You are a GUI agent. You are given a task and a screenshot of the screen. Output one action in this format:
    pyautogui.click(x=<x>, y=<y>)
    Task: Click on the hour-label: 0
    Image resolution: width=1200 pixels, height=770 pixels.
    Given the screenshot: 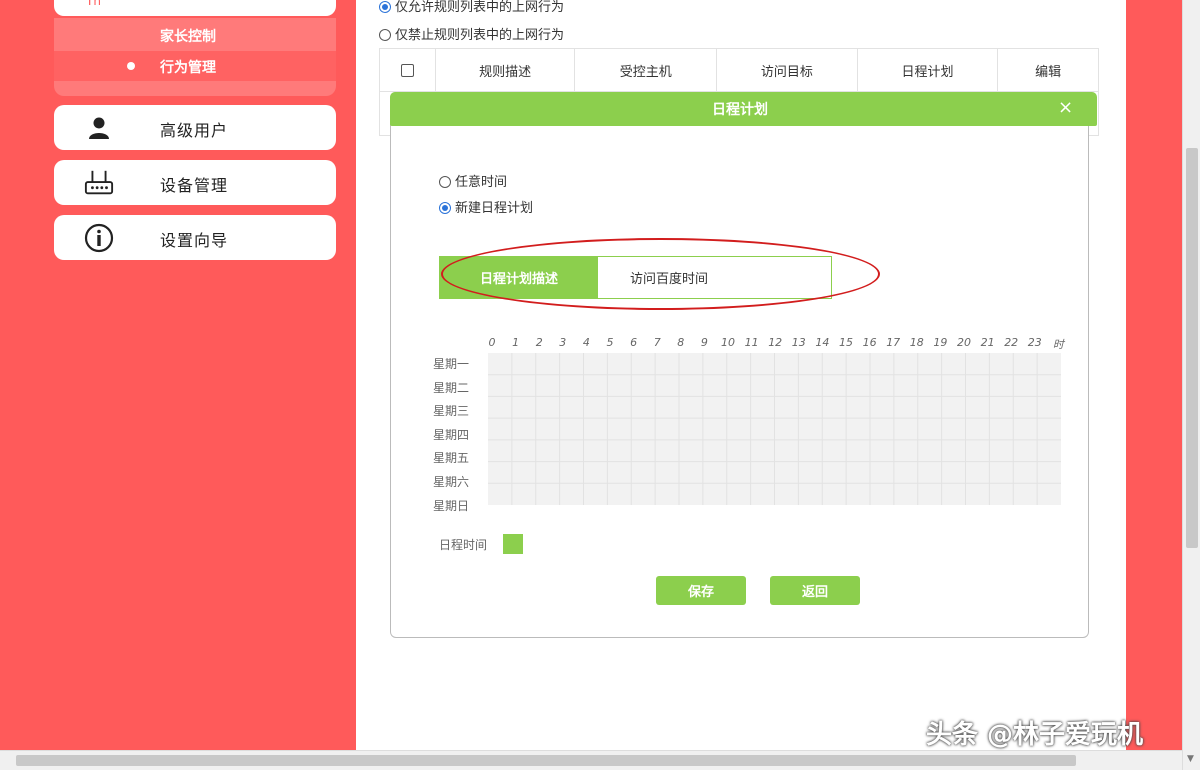 What is the action you would take?
    pyautogui.click(x=492, y=342)
    